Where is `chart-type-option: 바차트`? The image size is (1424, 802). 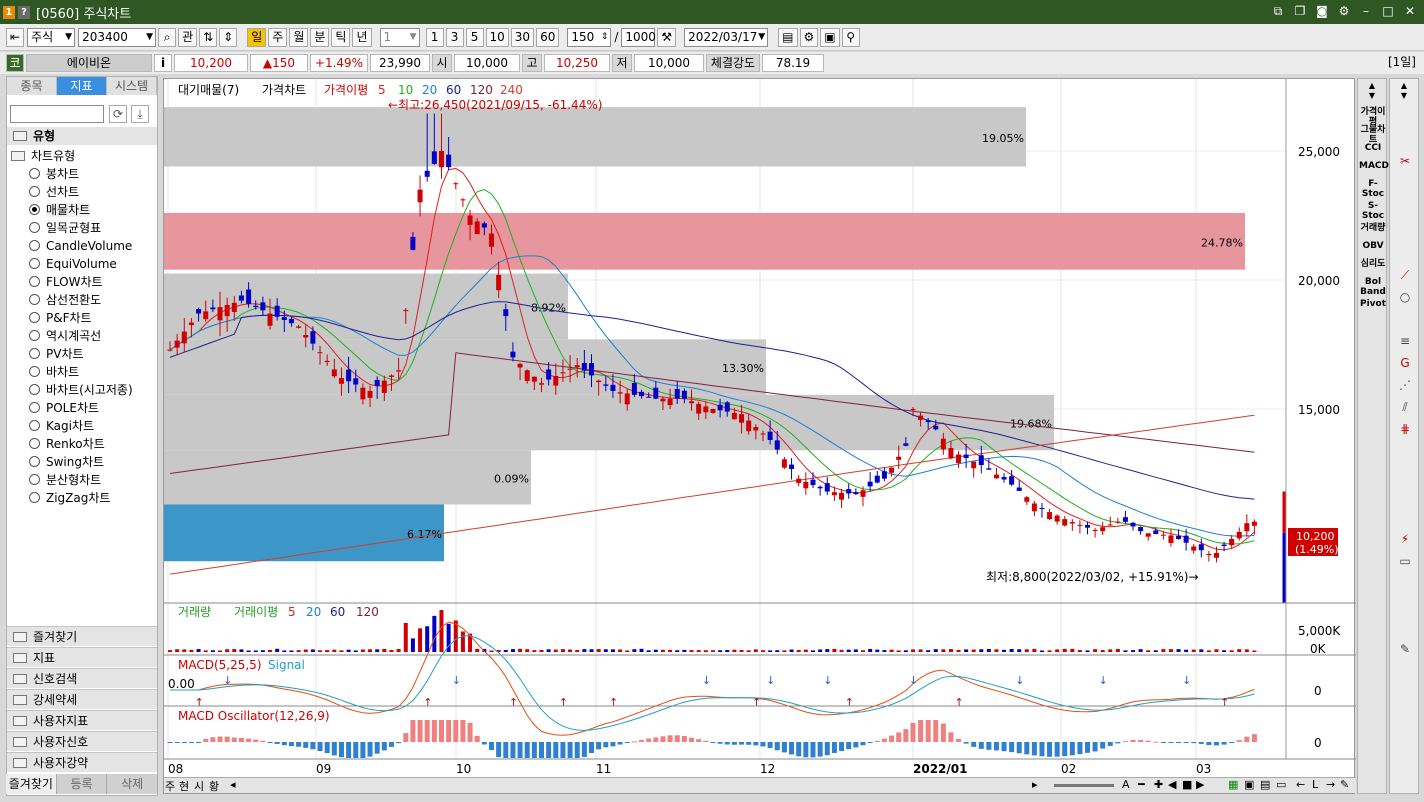
chart-type-option: 바차트 is located at coordinates (82, 372).